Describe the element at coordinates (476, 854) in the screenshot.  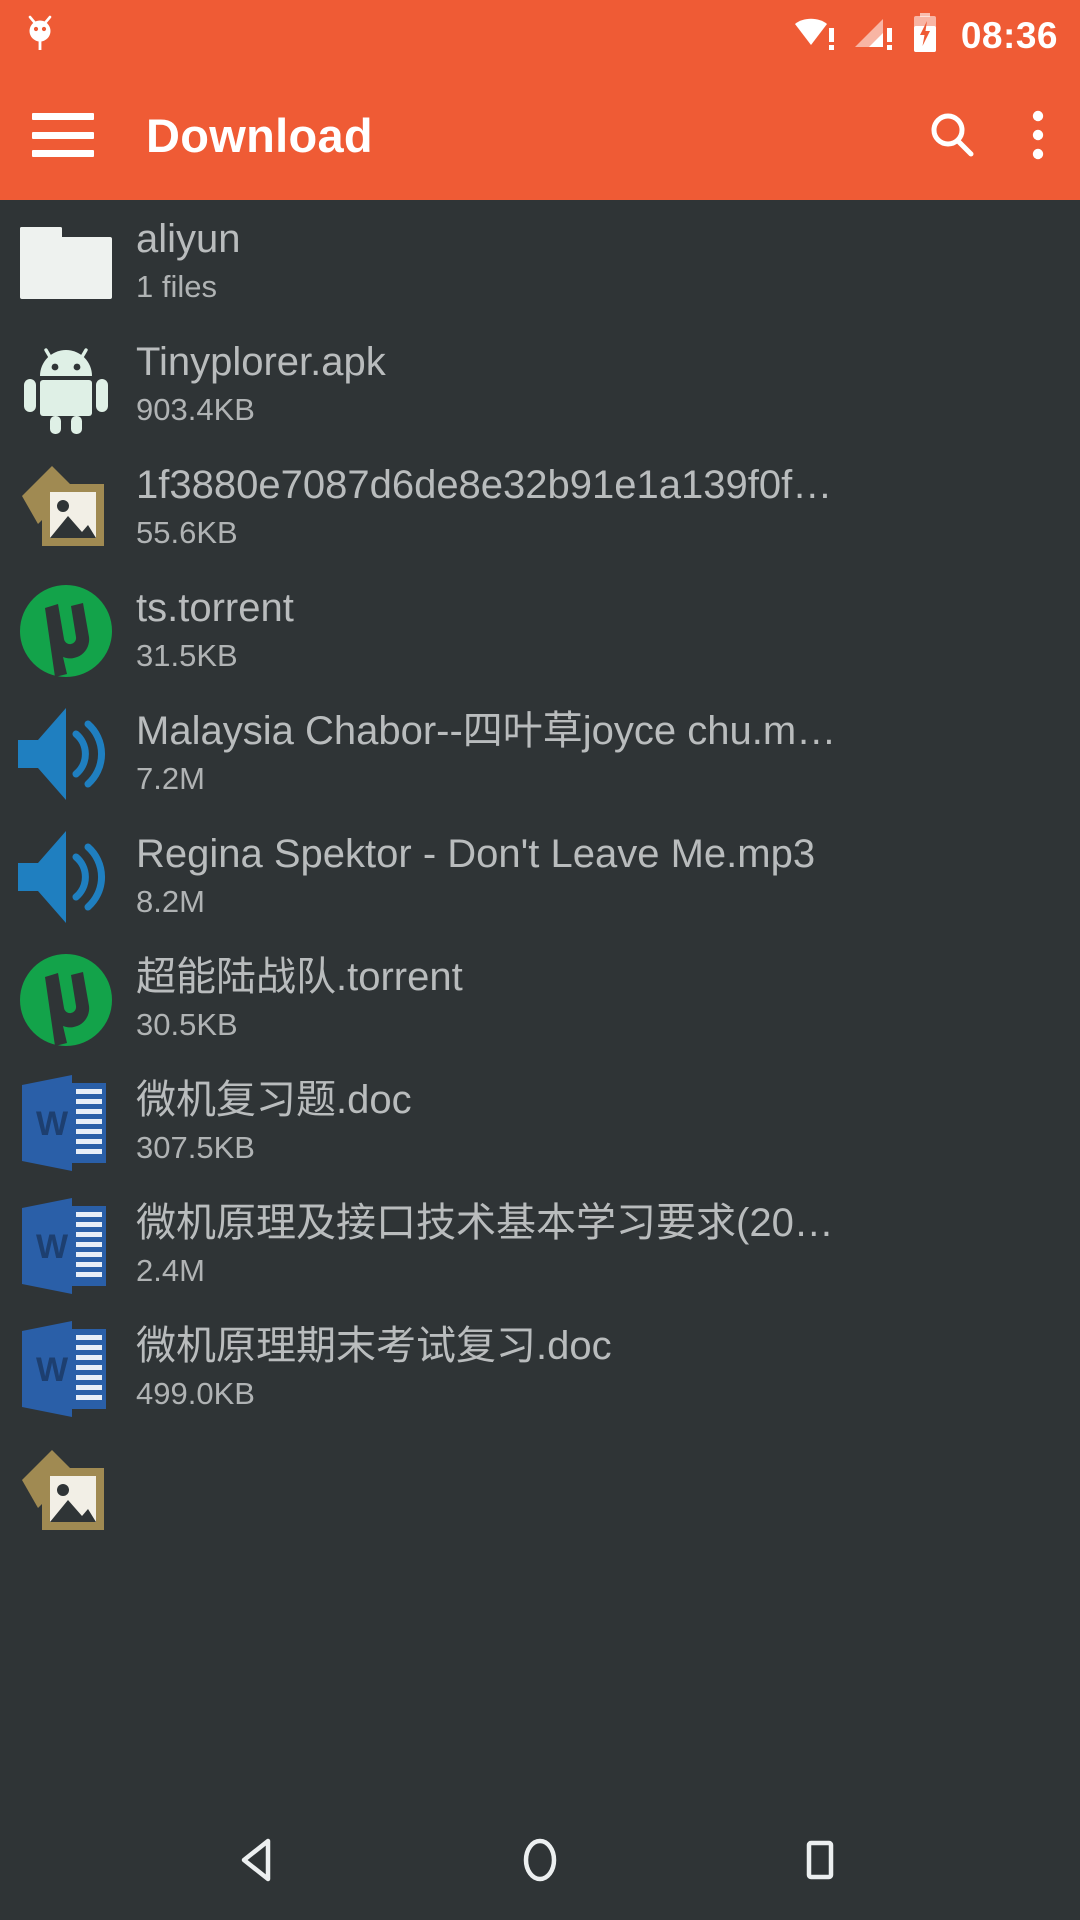
I see `file-name: Regina Spektor - Don't Leave Me.mp3` at that location.